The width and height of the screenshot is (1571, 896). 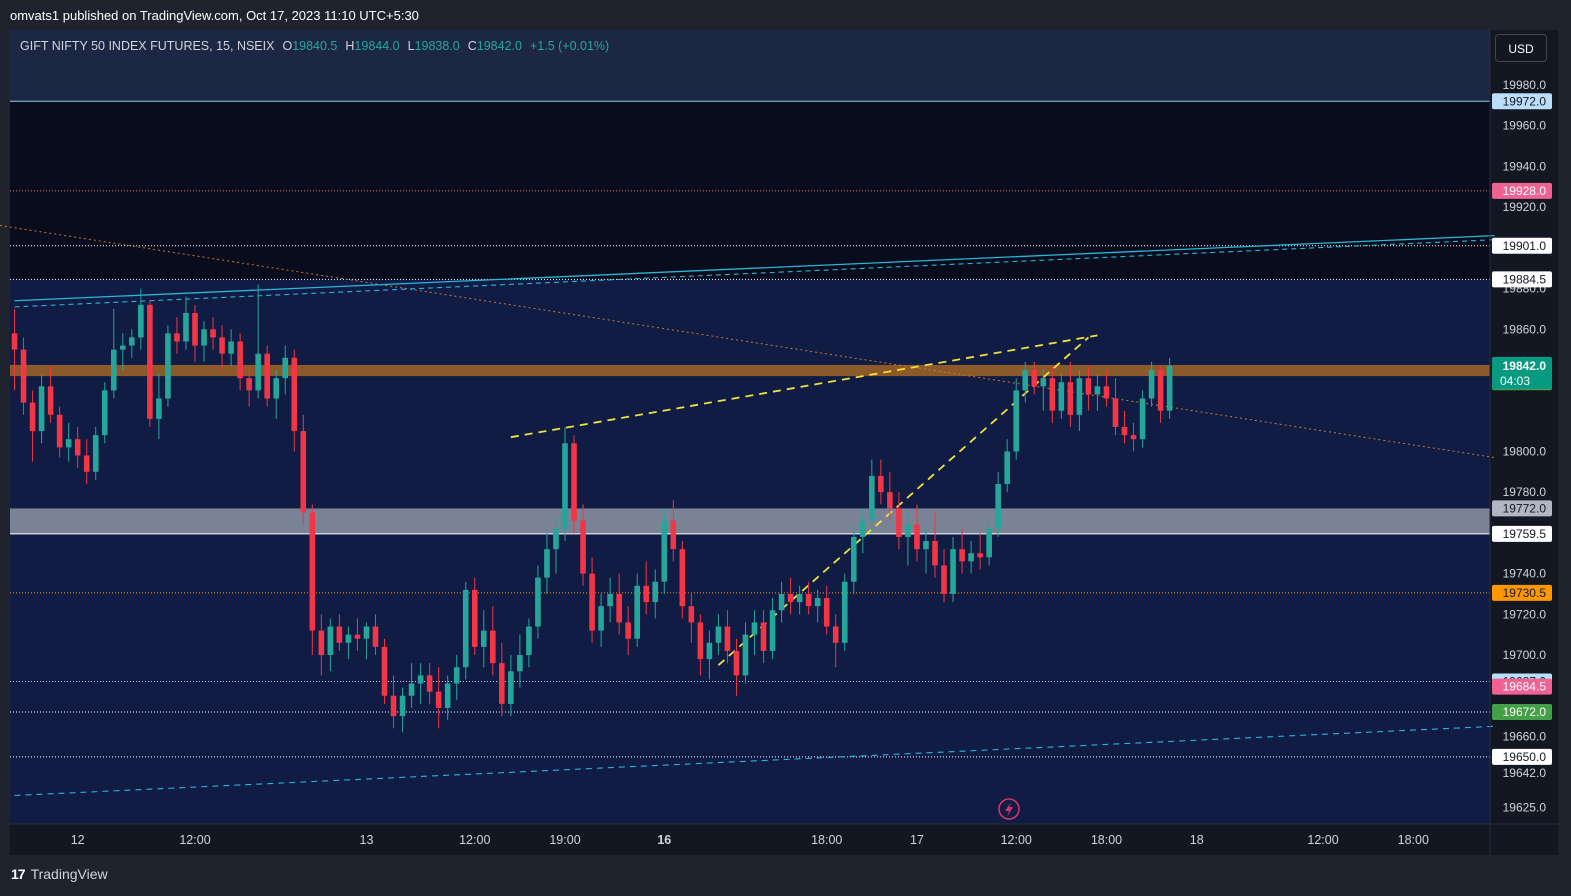 What do you see at coordinates (367, 840) in the screenshot?
I see `time-tick: 13` at bounding box center [367, 840].